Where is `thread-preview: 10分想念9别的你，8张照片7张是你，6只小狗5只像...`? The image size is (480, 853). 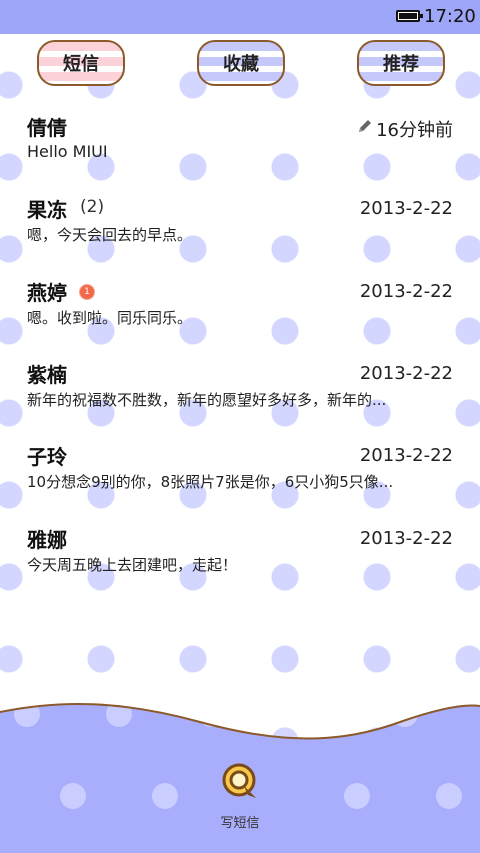 thread-preview: 10分想念9别的你，8张照片7张是你，6只小狗5只像... is located at coordinates (210, 482).